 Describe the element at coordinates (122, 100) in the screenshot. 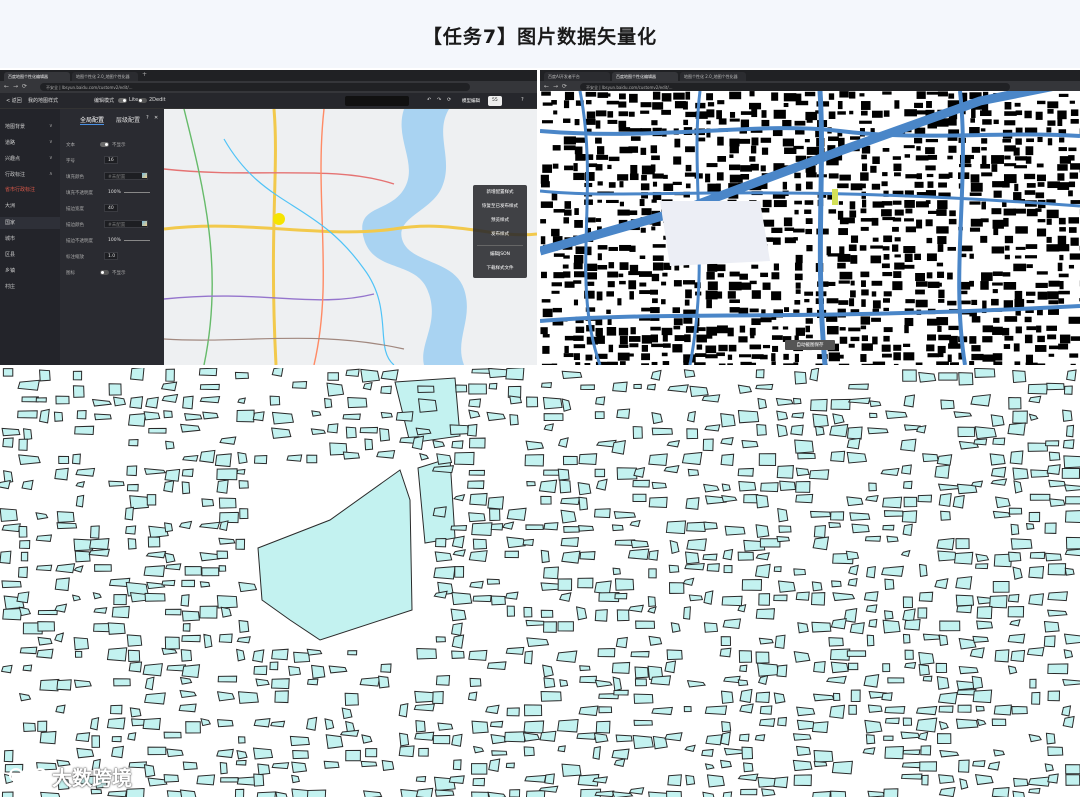

I see `lite-toggle` at that location.